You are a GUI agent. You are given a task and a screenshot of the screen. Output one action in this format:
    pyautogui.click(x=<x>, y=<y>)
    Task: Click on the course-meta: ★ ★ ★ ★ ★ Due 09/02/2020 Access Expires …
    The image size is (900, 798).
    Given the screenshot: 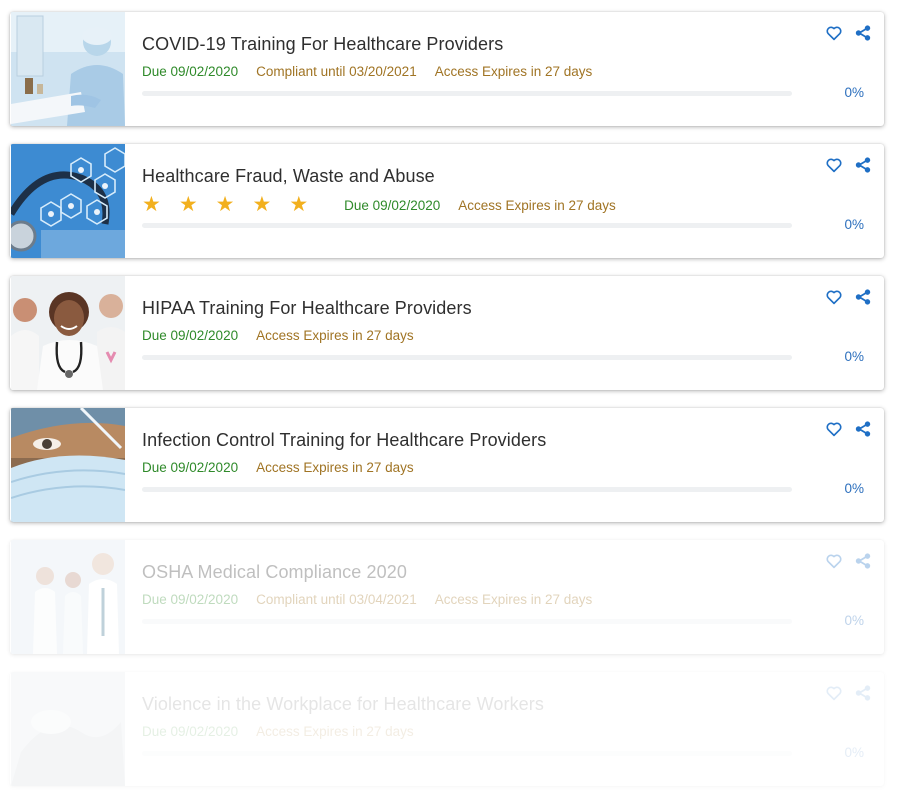 What is the action you would take?
    pyautogui.click(x=388, y=204)
    